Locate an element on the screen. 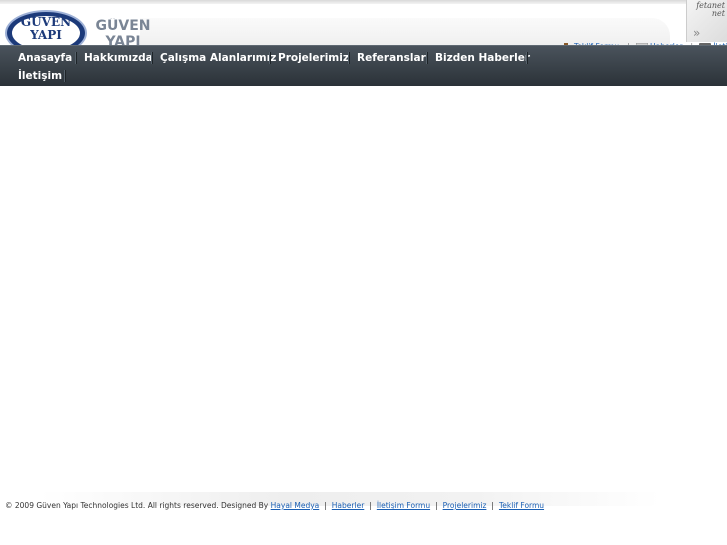 The width and height of the screenshot is (727, 545). brand-name: GÜVEN YAPI is located at coordinates (123, 32).